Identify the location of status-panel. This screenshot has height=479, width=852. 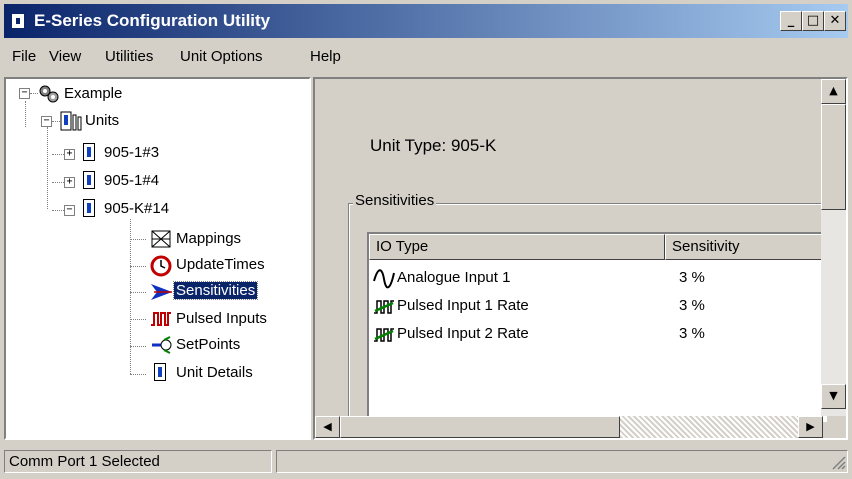
(562, 461).